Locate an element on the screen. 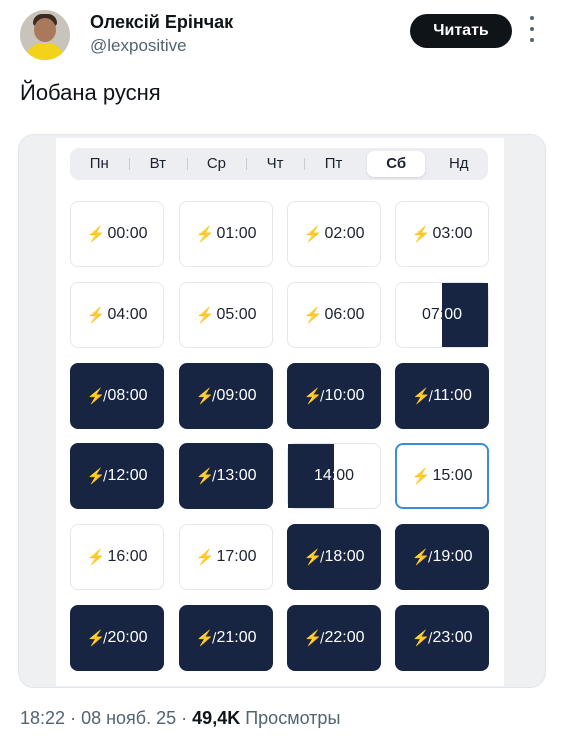 Image resolution: width=561 pixels, height=750 pixels. hour-label: 13:00 is located at coordinates (236, 475).